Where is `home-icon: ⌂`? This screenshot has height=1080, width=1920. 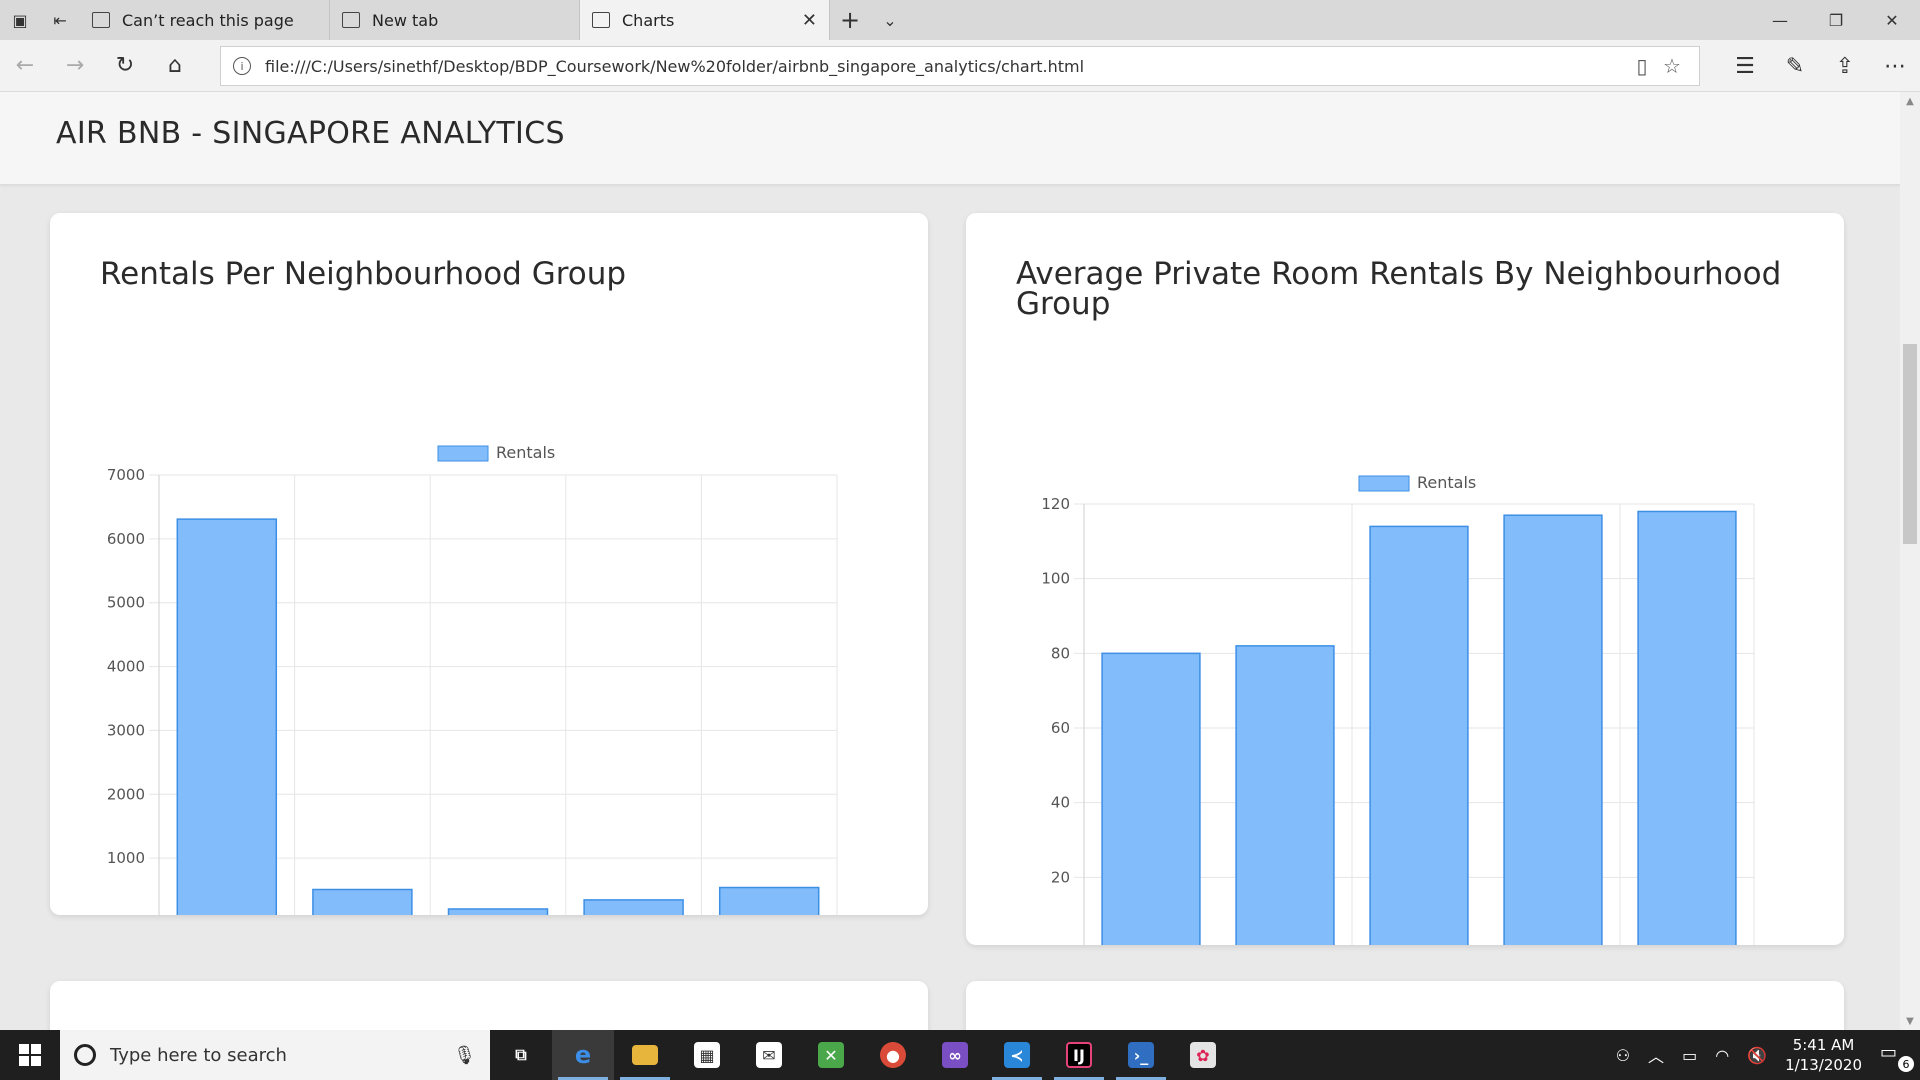
home-icon: ⌂ is located at coordinates (175, 66).